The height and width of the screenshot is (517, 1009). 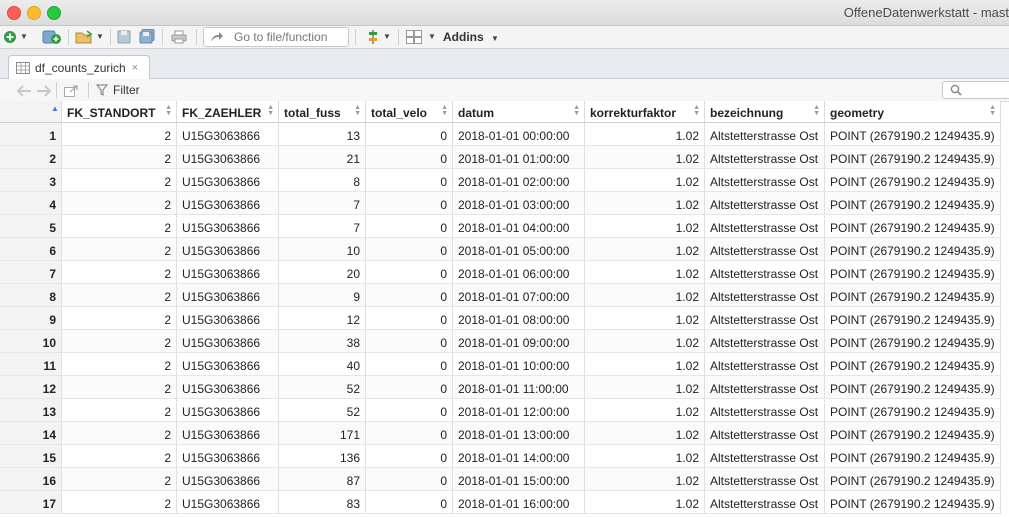 I want to click on cell-total-fuss: 20, so click(x=322, y=272).